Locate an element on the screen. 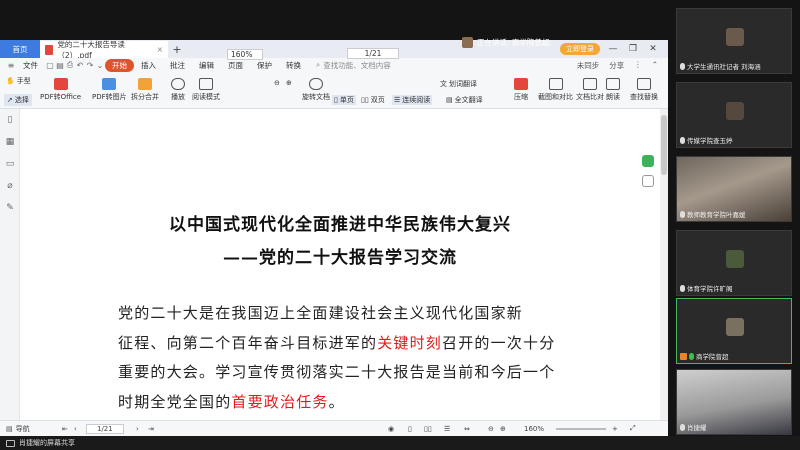  fullscreen-icon: ⤢ is located at coordinates (633, 428).